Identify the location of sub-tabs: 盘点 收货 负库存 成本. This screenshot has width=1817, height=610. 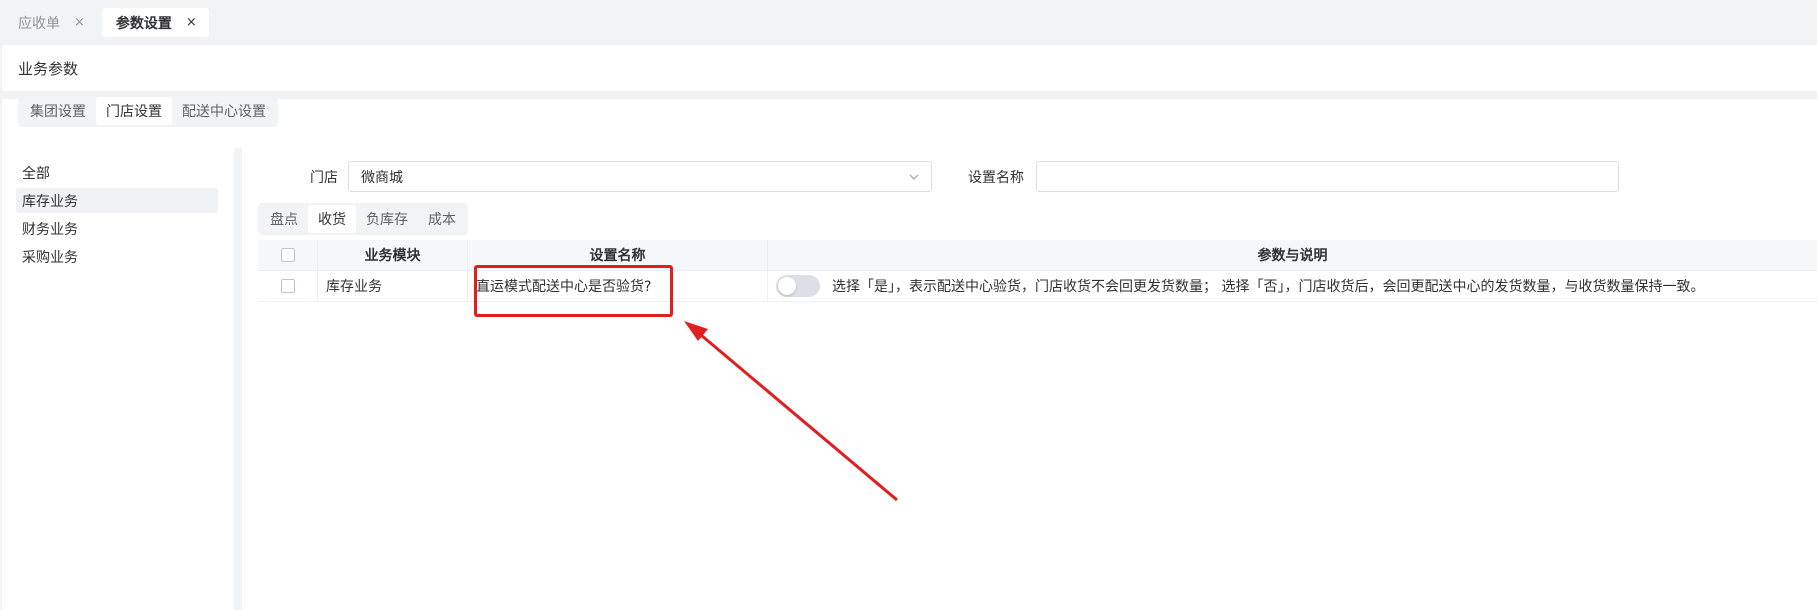
(363, 219).